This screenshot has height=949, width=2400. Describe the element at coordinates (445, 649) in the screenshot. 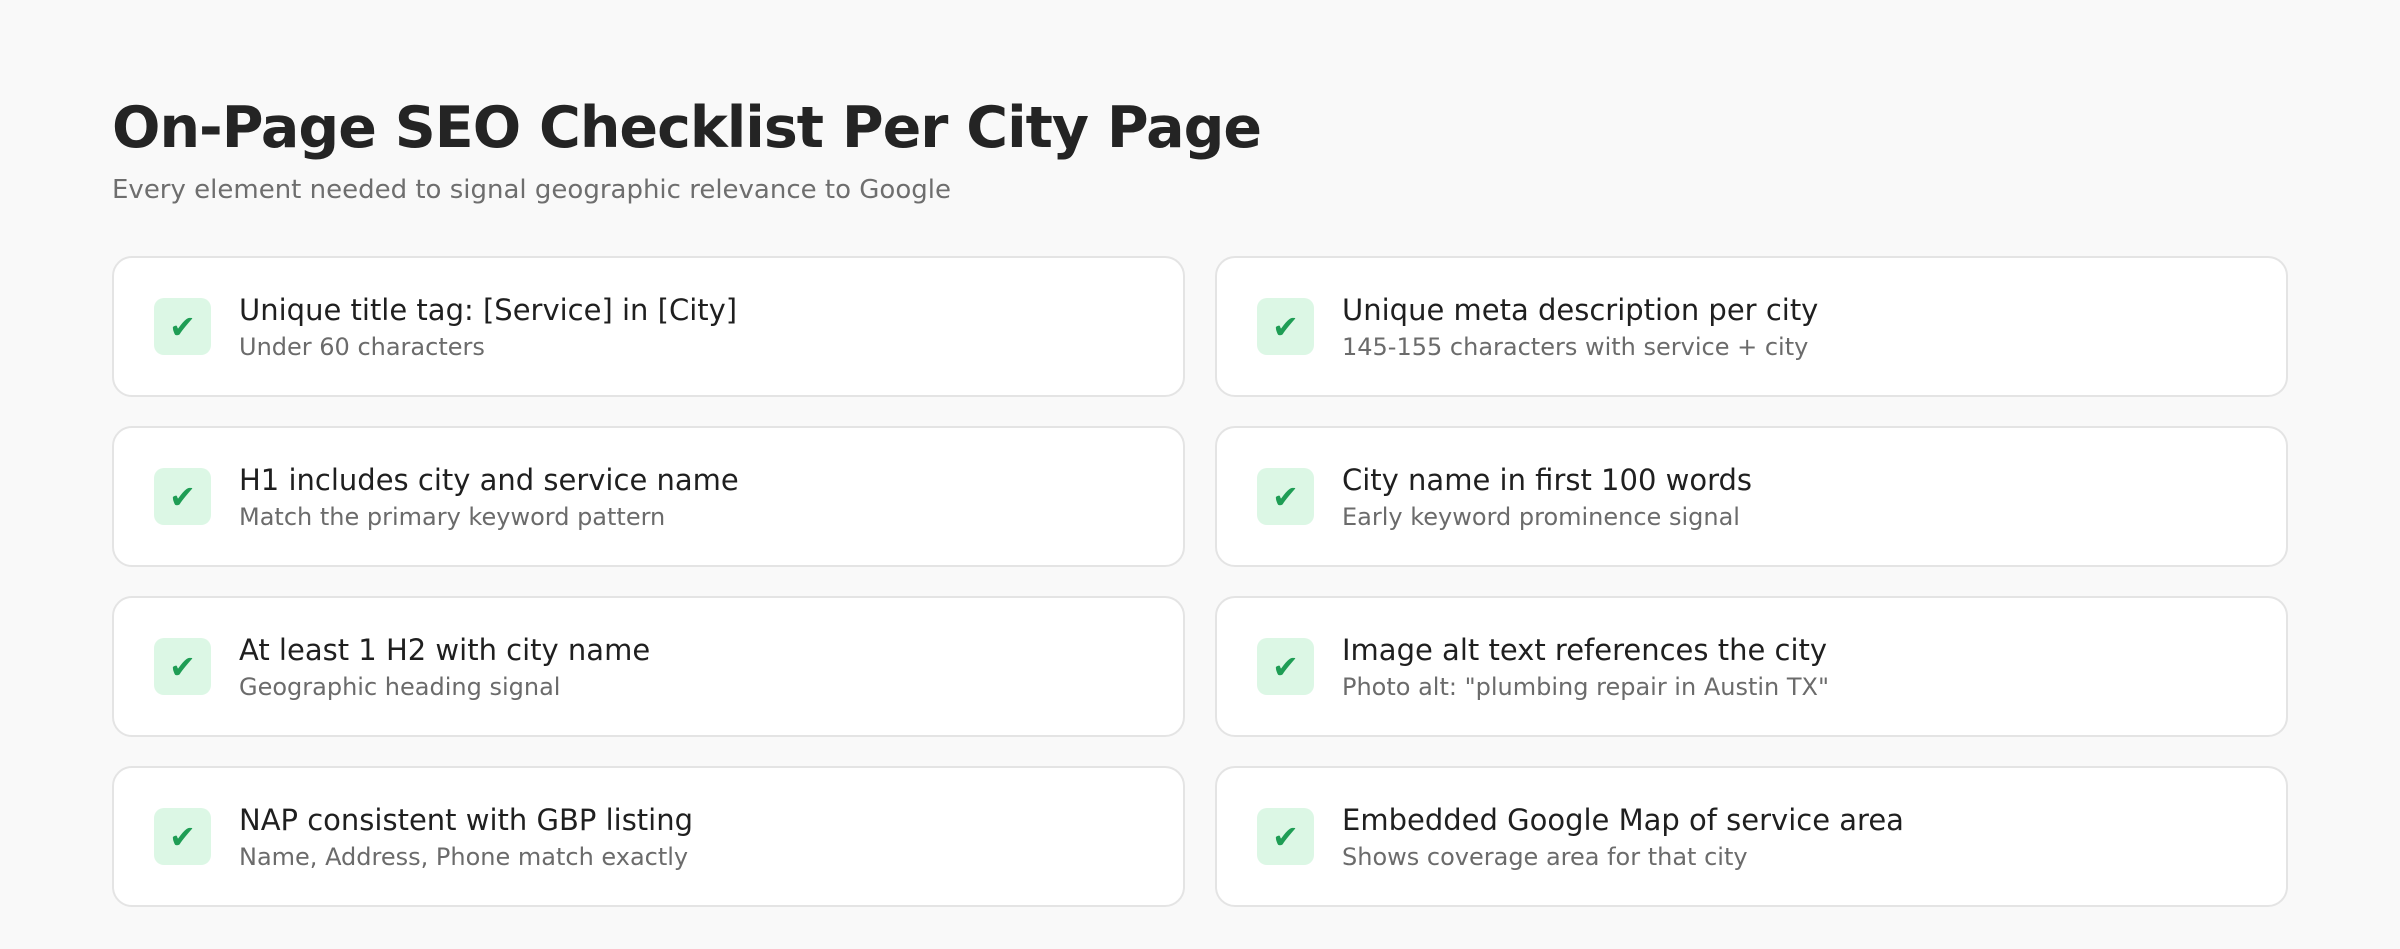

I see `checklist-item-title: At least 1 H2 with city name` at that location.